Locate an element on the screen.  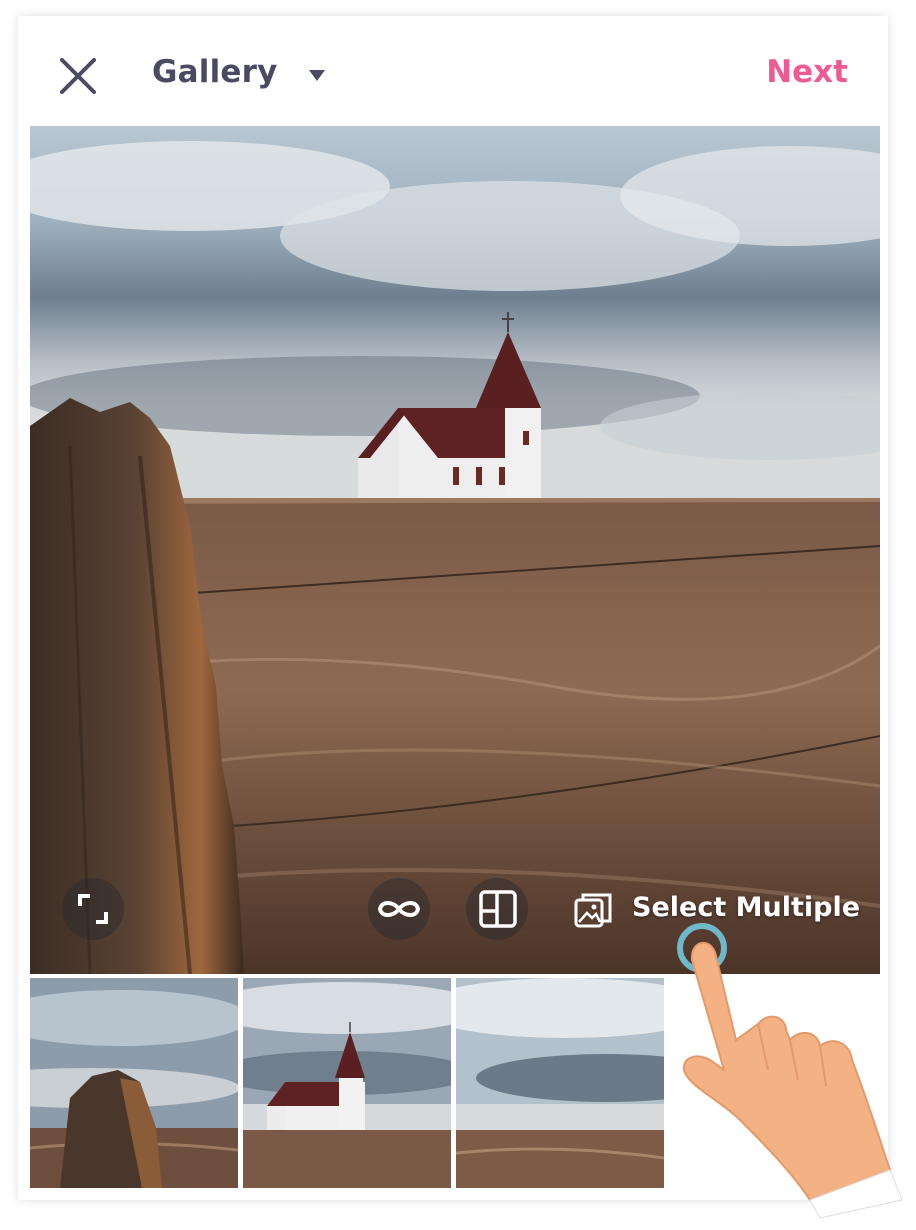
infinity-icon is located at coordinates (399, 909).